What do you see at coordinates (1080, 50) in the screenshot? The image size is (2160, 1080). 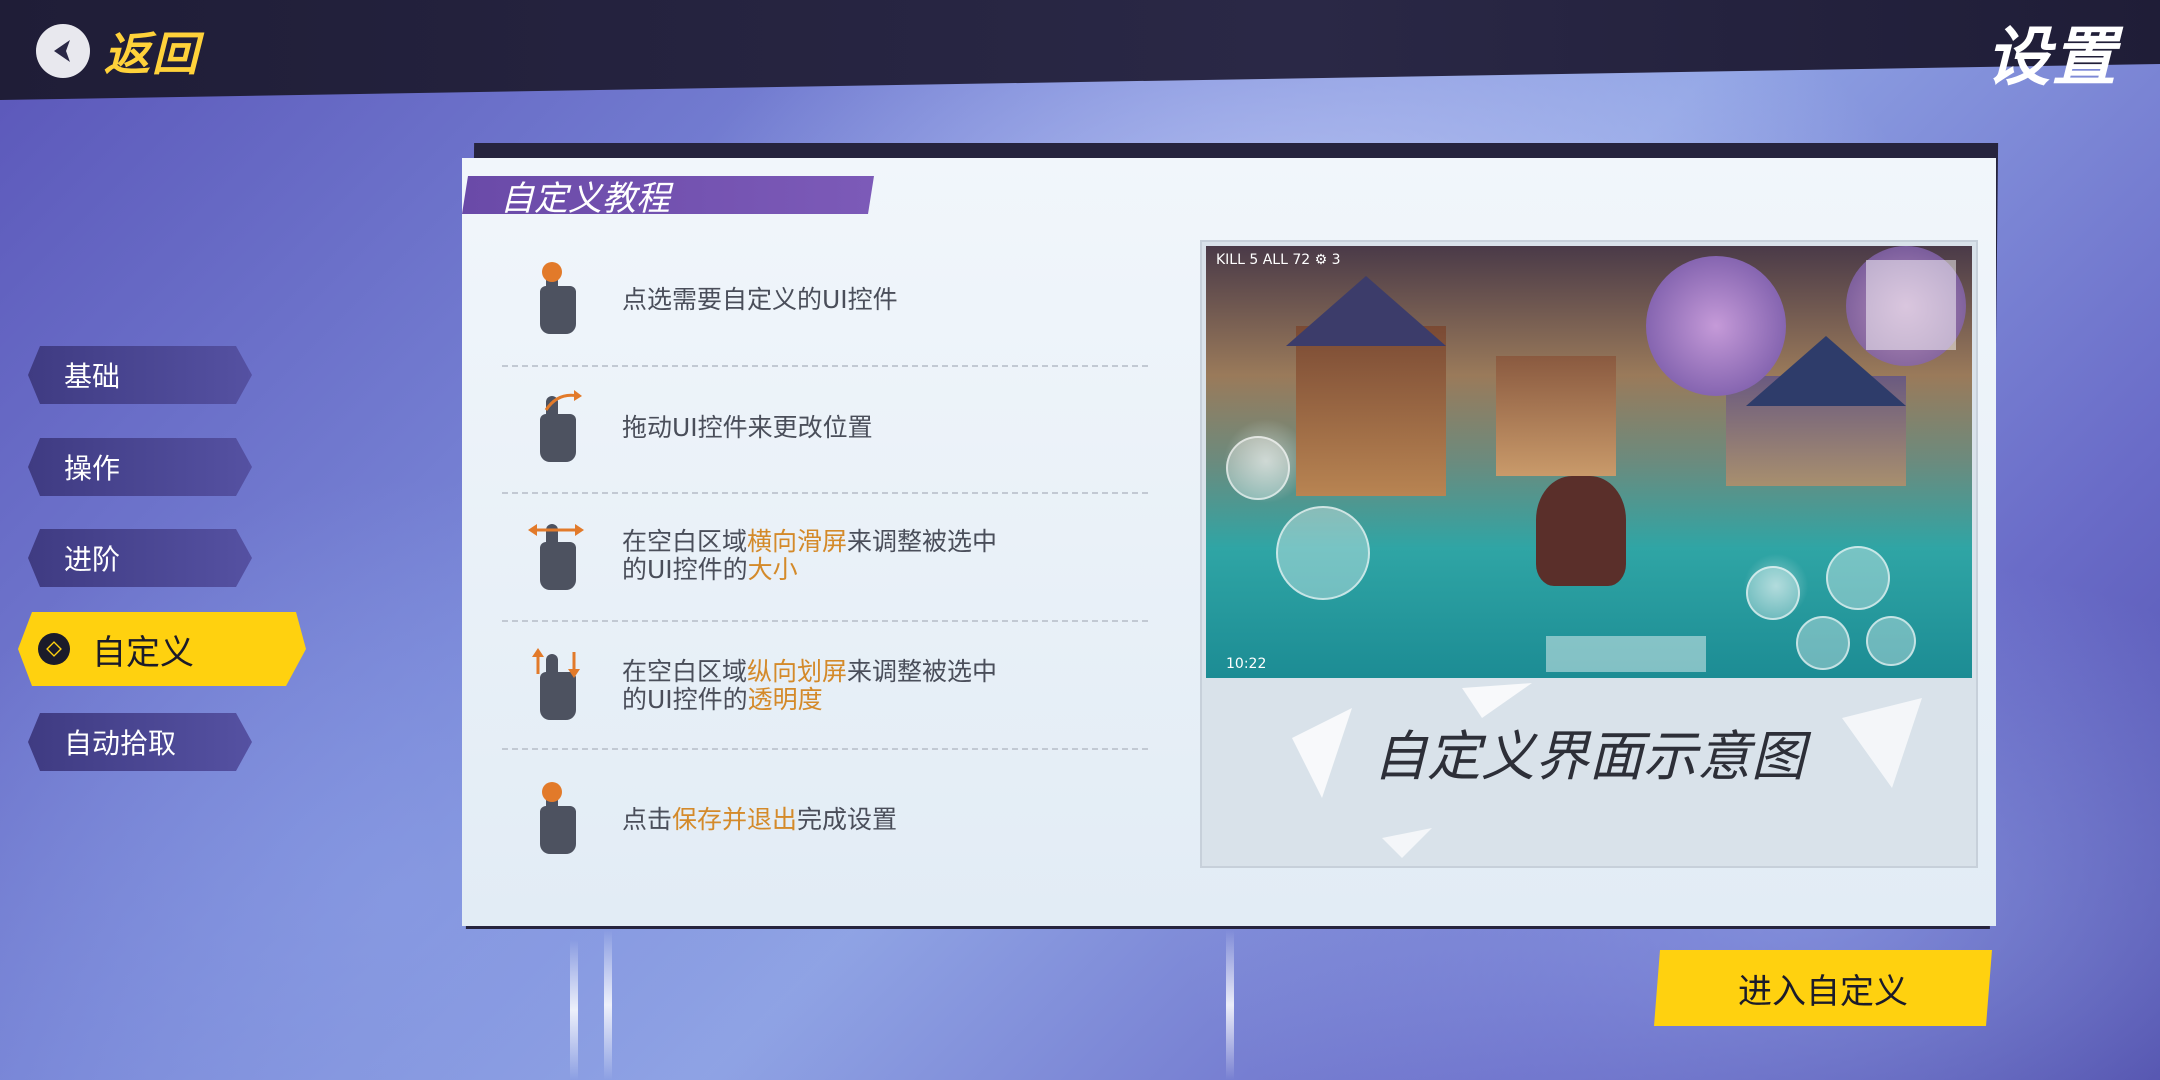 I see `top-bar` at bounding box center [1080, 50].